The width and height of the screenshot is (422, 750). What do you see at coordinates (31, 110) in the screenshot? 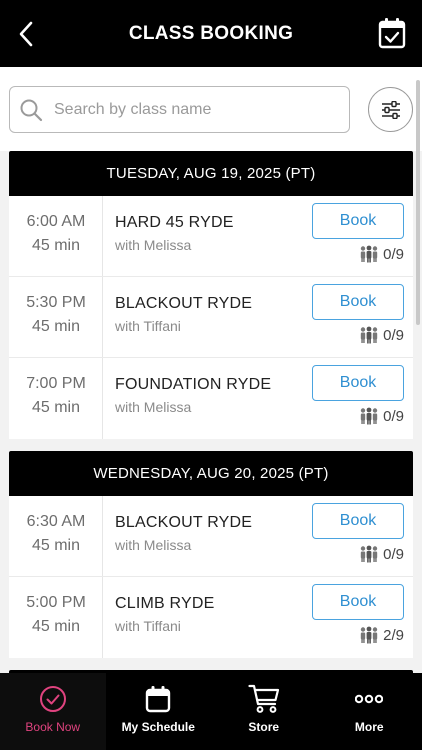
I see `search-icon` at bounding box center [31, 110].